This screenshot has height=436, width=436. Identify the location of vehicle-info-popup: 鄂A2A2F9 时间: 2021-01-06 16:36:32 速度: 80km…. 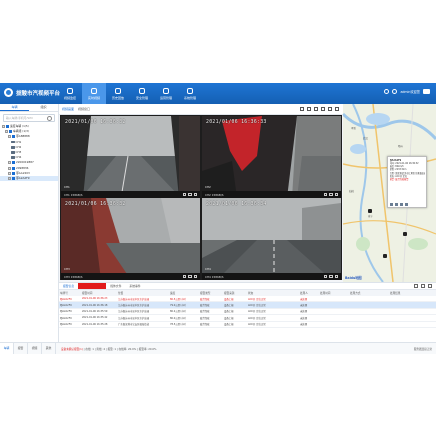
(407, 182).